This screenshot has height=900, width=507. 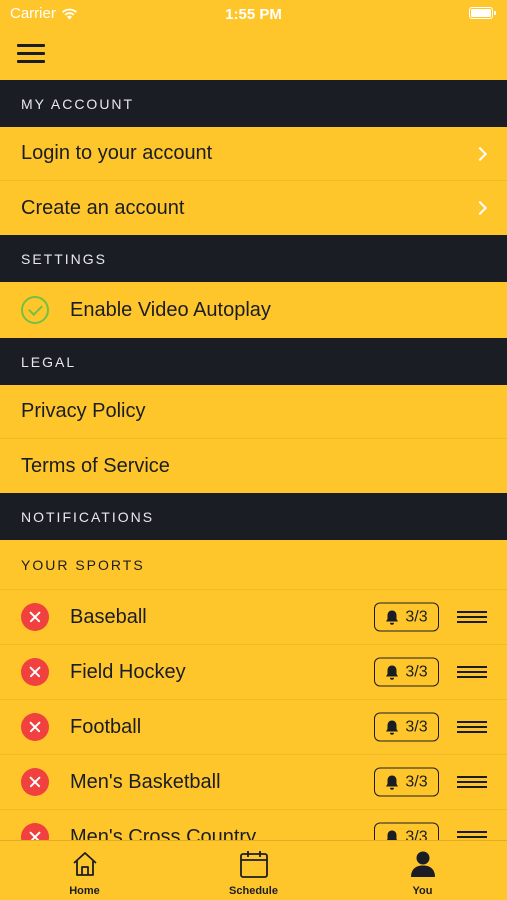 I want to click on terms-of-service-row: Terms of Service, so click(x=253, y=466).